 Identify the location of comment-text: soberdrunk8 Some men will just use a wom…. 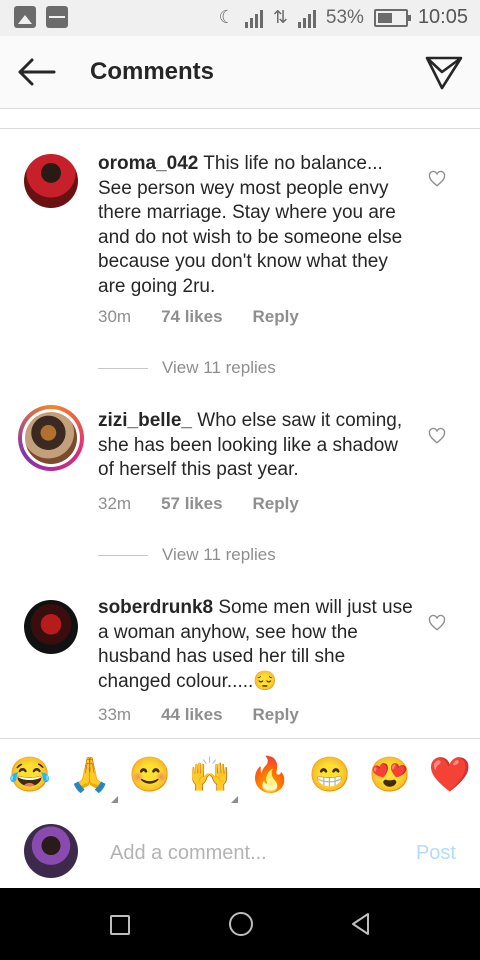
(258, 645).